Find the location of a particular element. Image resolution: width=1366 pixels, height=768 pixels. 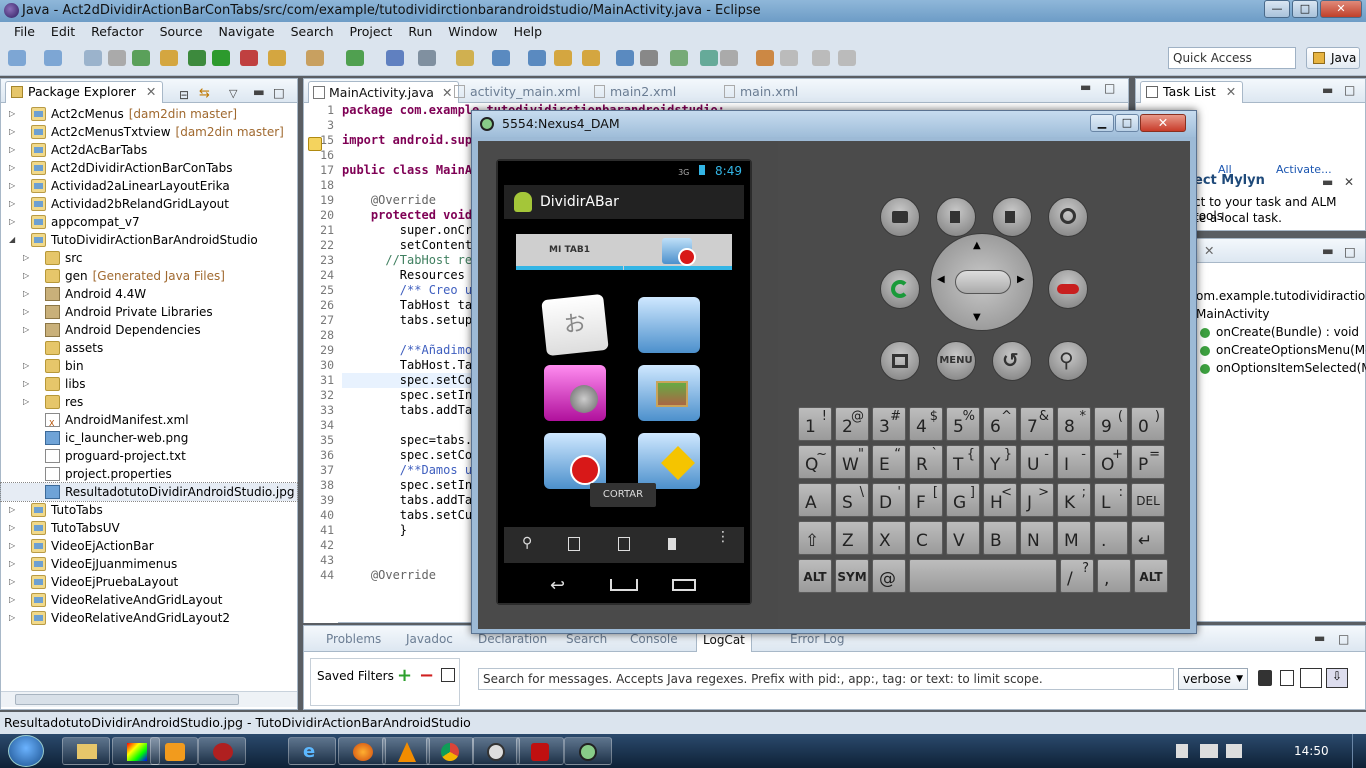

back-icon is located at coordinates (591, 58).